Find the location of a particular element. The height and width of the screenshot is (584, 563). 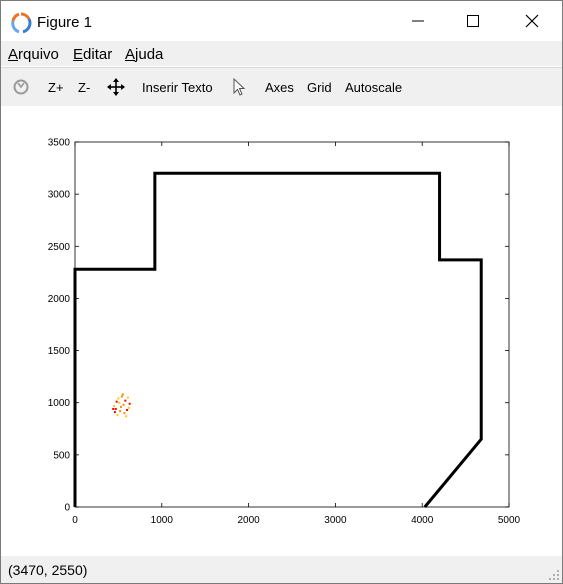

pan-button is located at coordinates (116, 87).